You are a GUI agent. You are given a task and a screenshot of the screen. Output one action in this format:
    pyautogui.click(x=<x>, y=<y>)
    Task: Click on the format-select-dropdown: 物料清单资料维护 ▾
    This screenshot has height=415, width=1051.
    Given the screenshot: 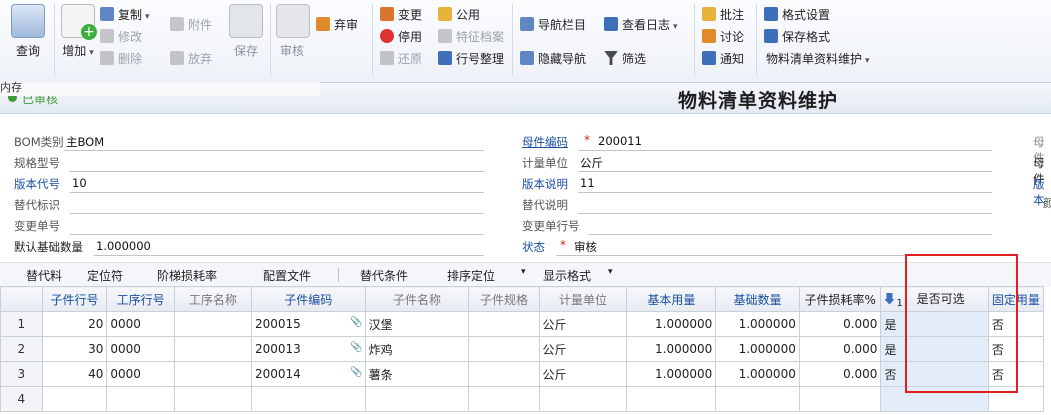 What is the action you would take?
    pyautogui.click(x=818, y=59)
    